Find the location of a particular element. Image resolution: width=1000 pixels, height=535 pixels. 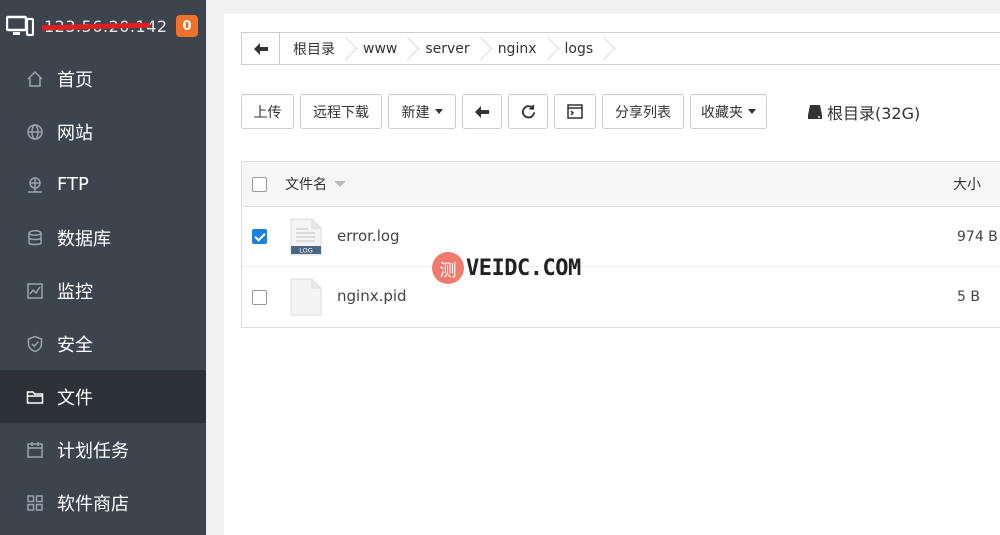

monitor-chart-icon is located at coordinates (35, 291).